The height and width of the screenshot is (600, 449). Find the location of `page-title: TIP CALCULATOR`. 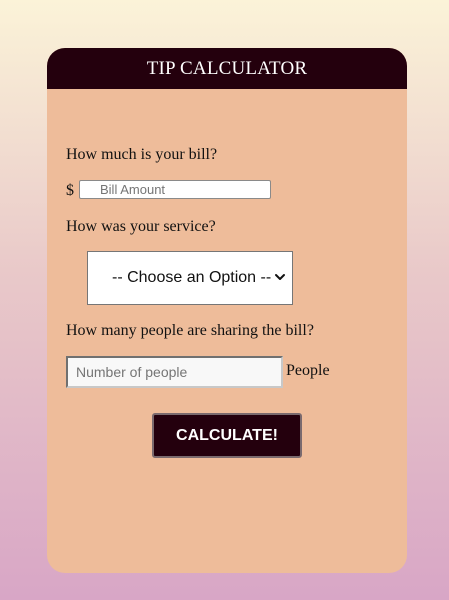

page-title: TIP CALCULATOR is located at coordinates (227, 68).